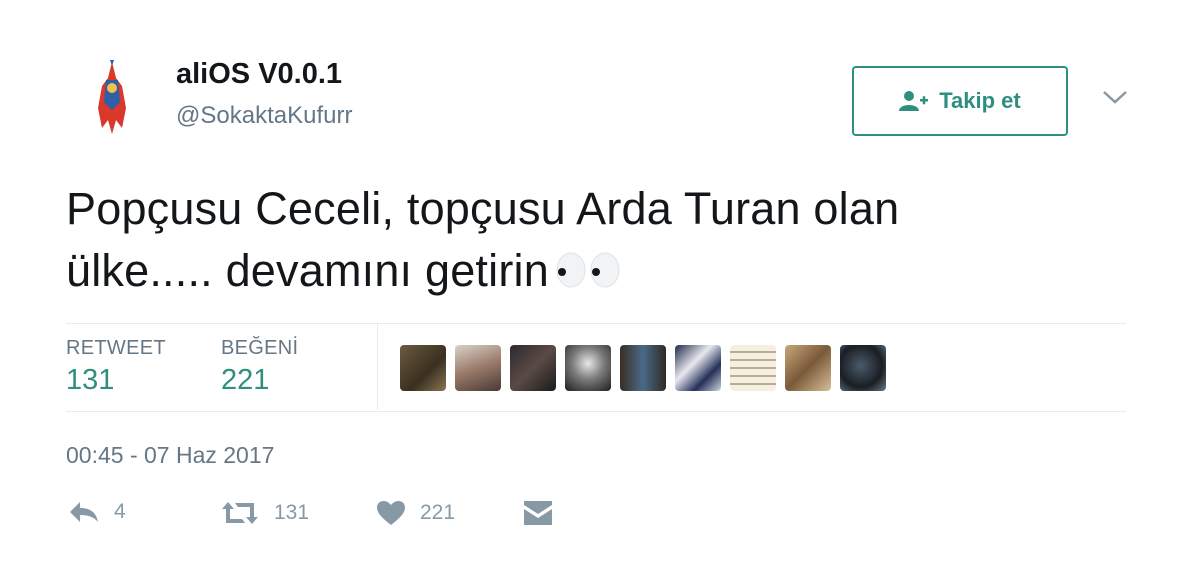  What do you see at coordinates (415, 513) in the screenshot?
I see `like-button: 221` at bounding box center [415, 513].